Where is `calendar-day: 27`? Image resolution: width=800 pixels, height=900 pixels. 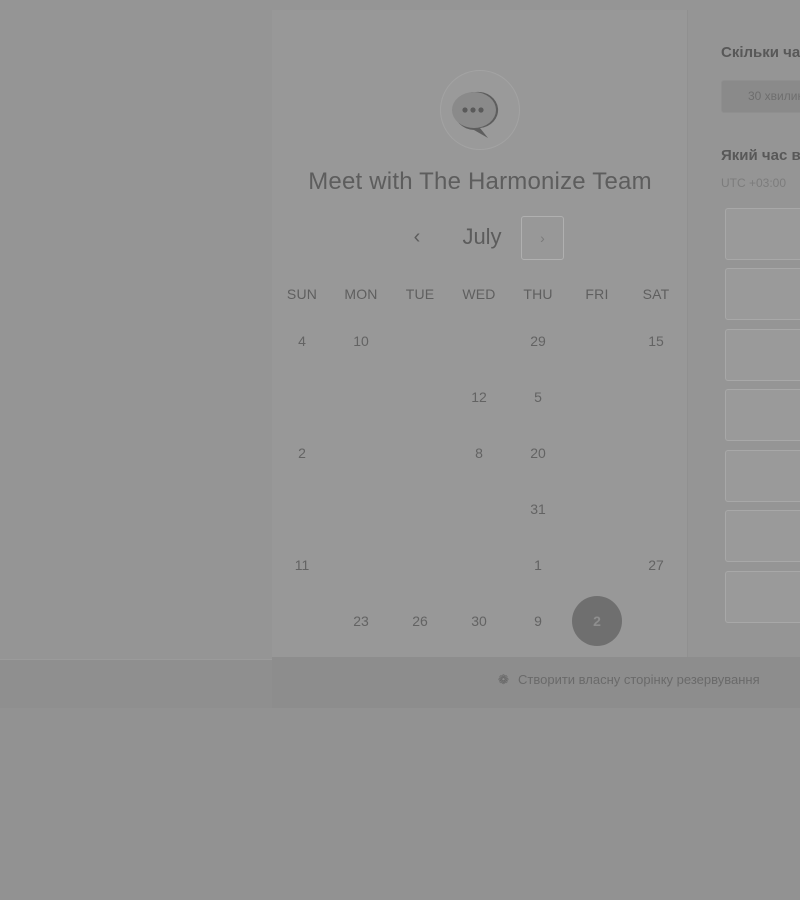 calendar-day: 27 is located at coordinates (656, 565).